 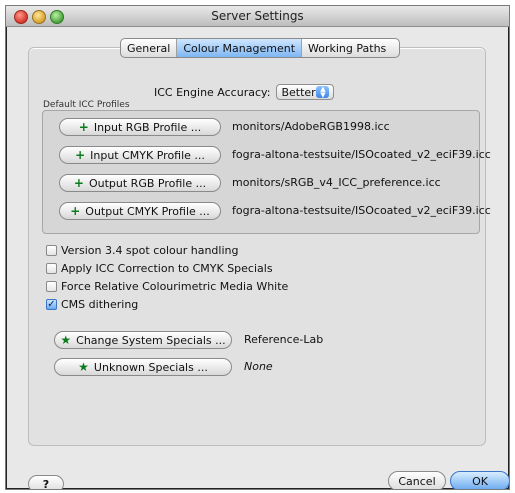 I want to click on option-label: Version 3.4 spot colour handling, so click(x=150, y=250).